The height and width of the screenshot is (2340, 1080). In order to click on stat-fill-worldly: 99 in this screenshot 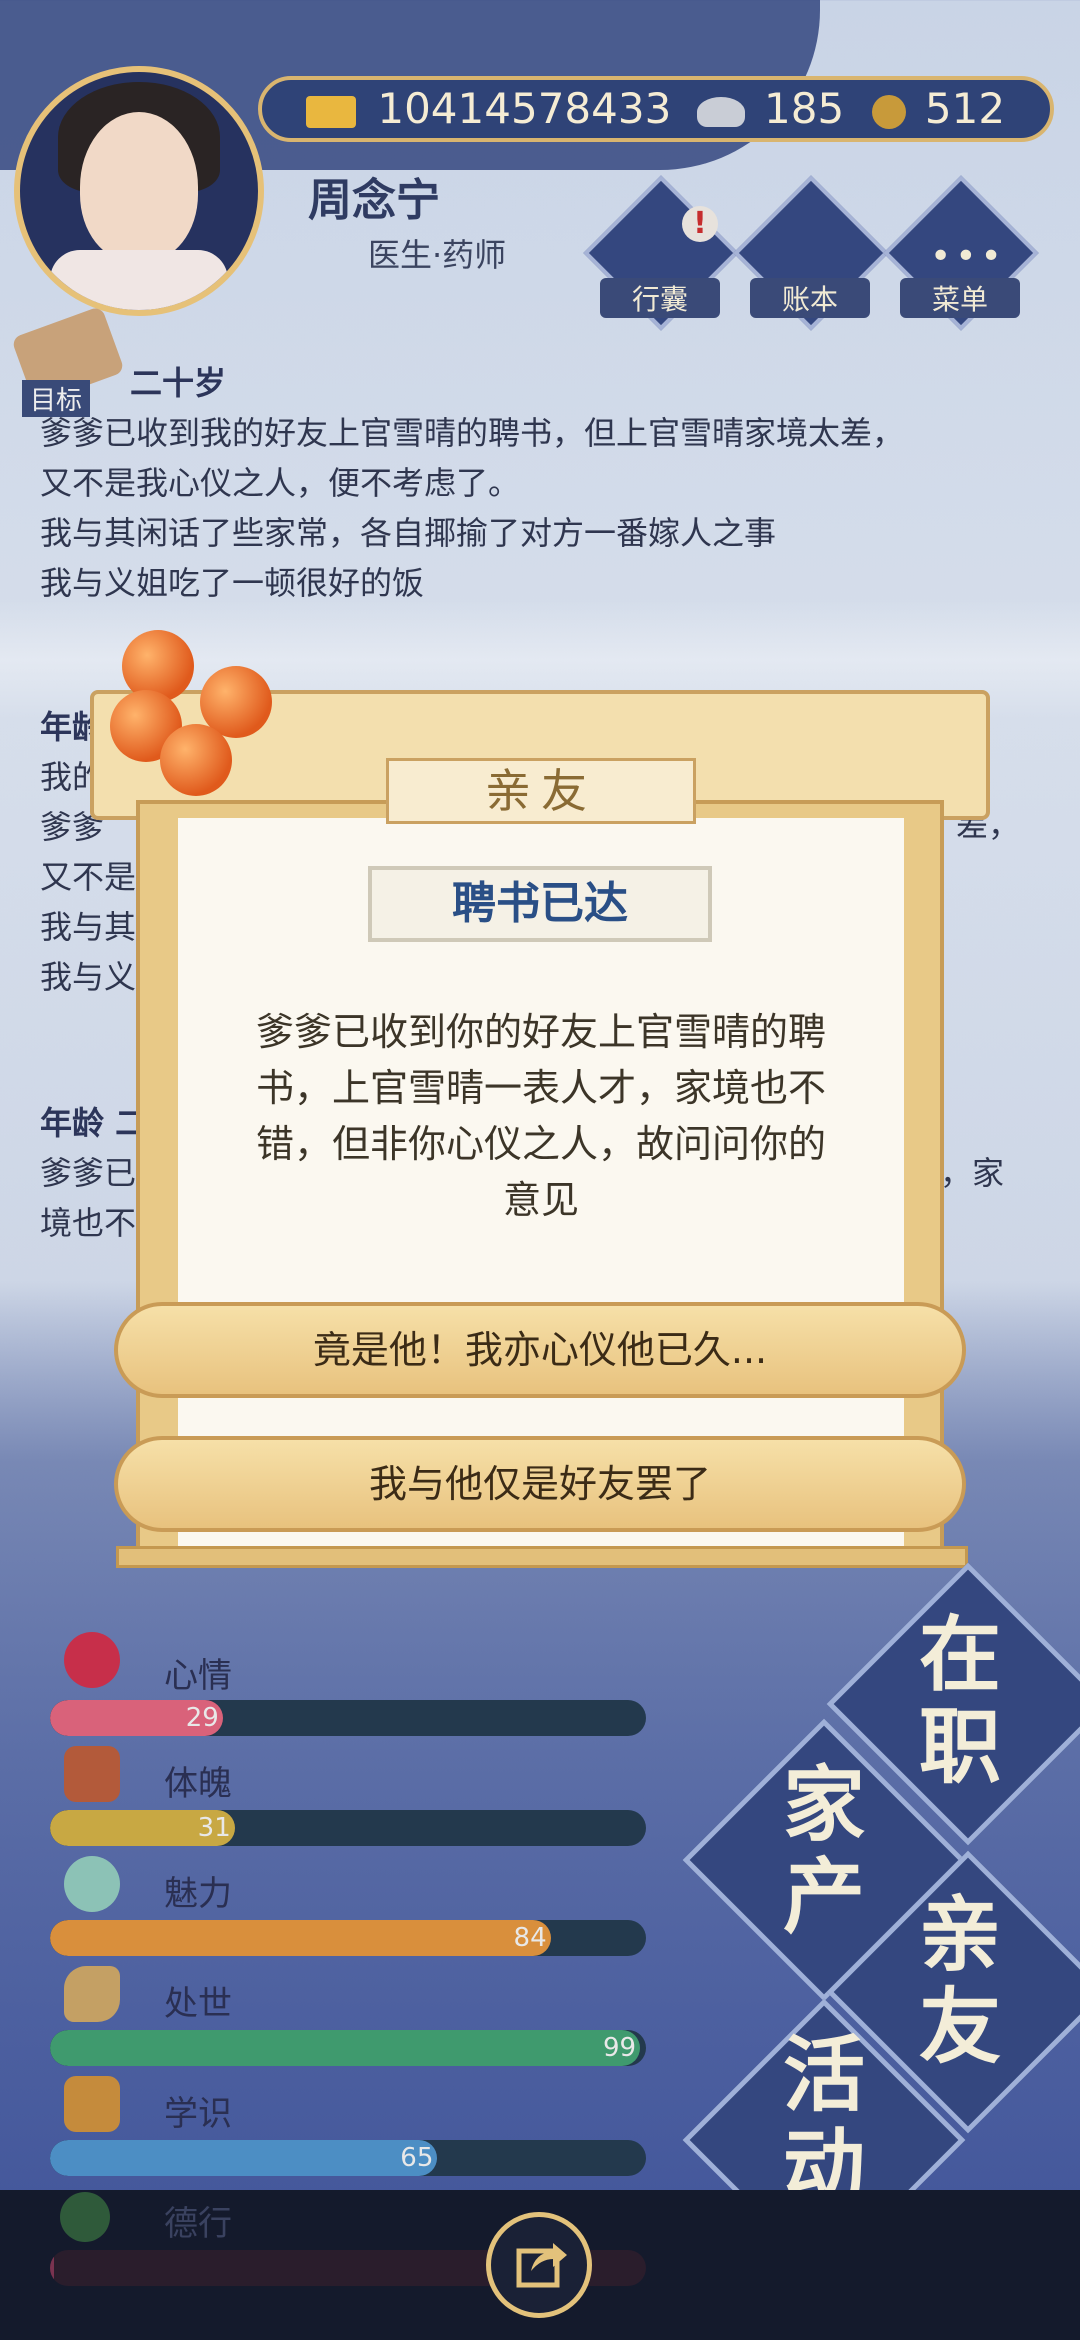, I will do `click(345, 2048)`.